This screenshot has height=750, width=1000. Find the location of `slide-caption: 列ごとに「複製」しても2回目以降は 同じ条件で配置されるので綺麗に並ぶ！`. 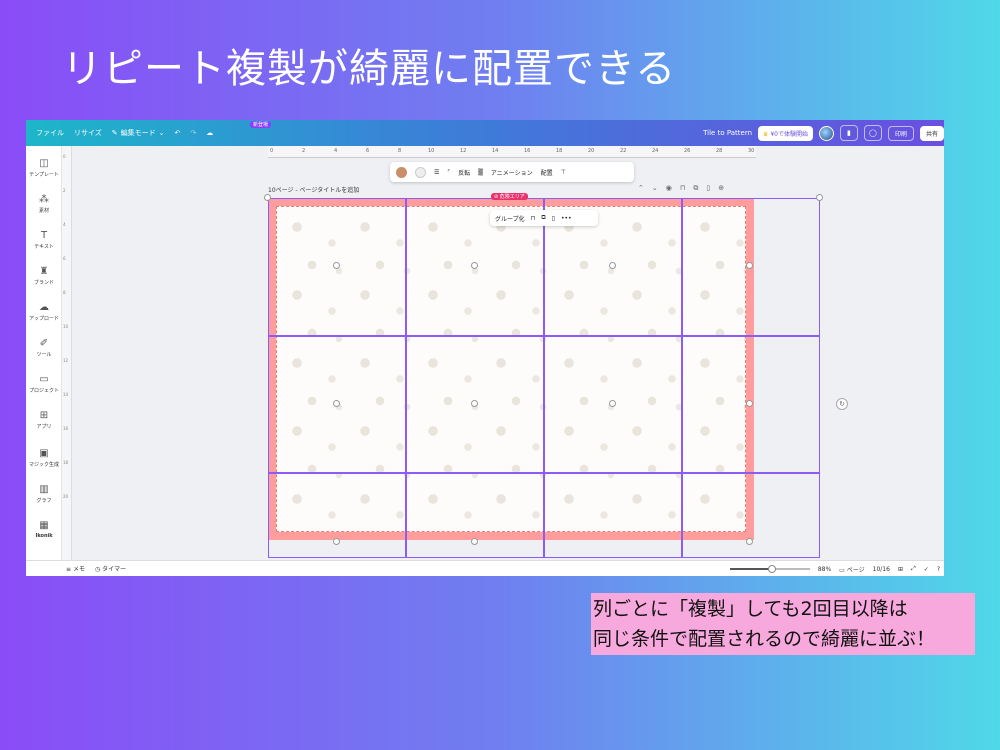

slide-caption: 列ごとに「複製」しても2回目以降は 同じ条件で配置されるので綺麗に並ぶ！ is located at coordinates (783, 624).